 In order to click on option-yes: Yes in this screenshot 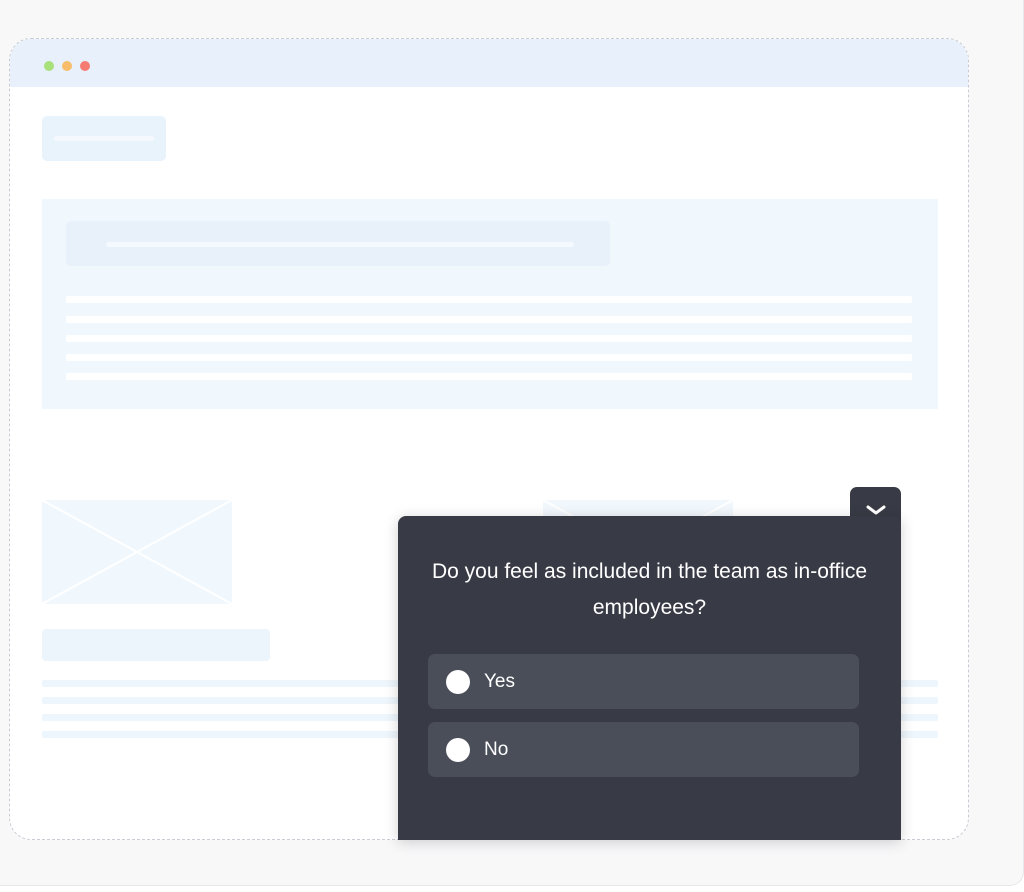, I will do `click(643, 681)`.